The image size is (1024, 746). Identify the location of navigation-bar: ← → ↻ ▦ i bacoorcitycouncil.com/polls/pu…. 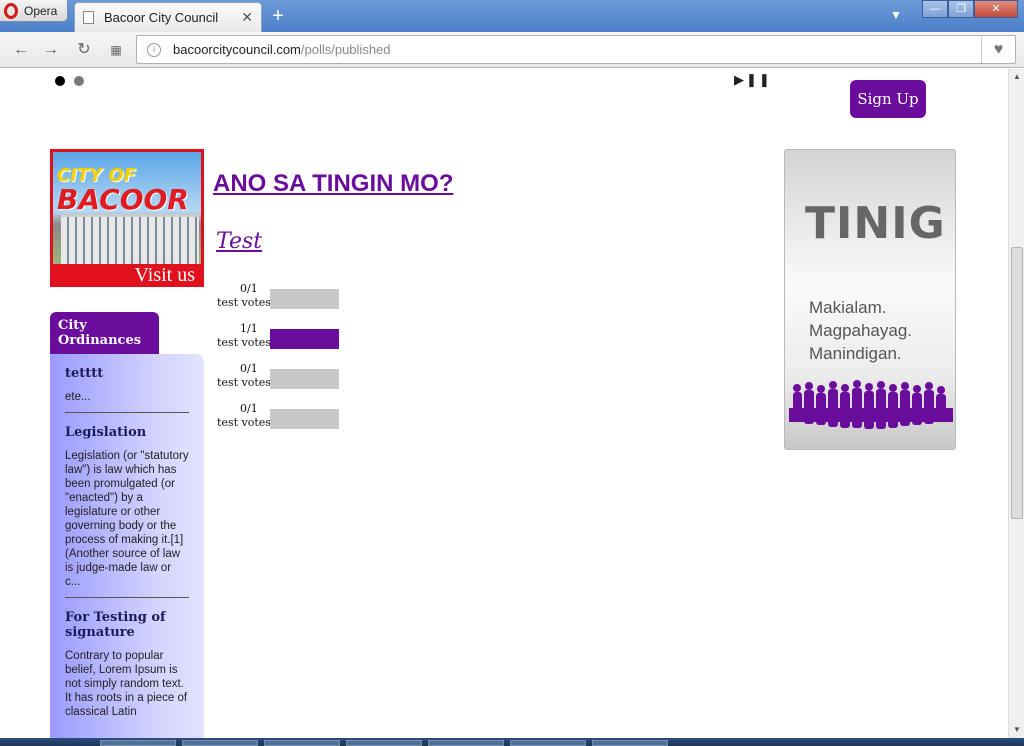
(512, 50).